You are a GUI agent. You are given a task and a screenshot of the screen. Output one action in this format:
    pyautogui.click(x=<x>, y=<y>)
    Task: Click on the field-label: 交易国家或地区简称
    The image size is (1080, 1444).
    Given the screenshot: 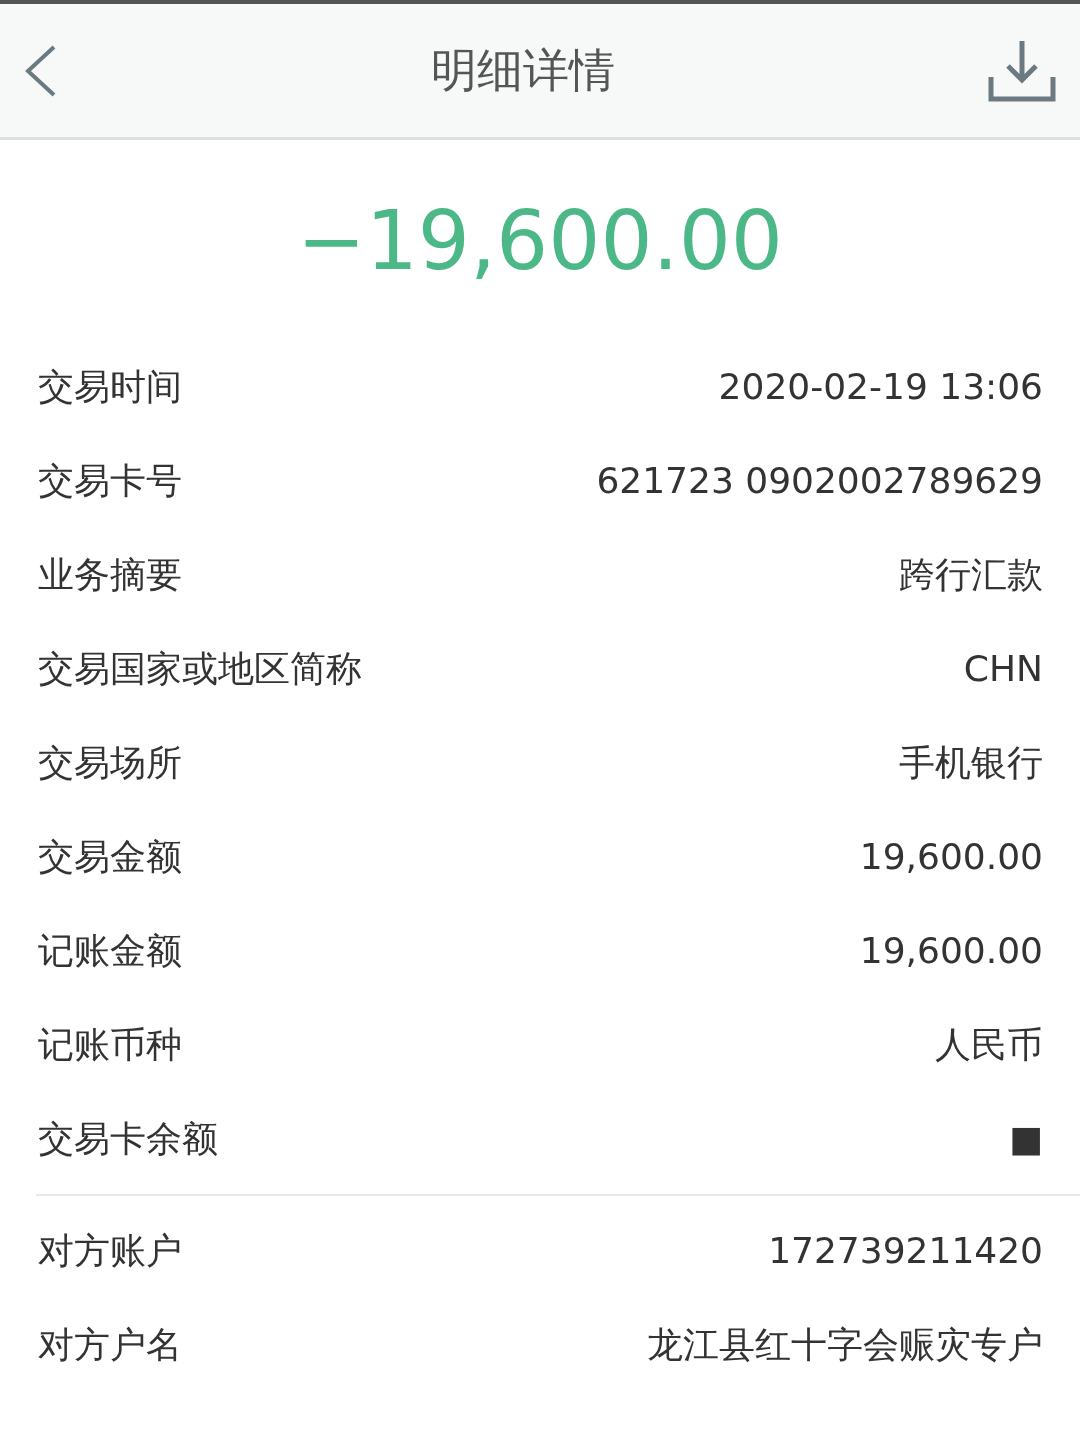 What is the action you would take?
    pyautogui.click(x=200, y=669)
    